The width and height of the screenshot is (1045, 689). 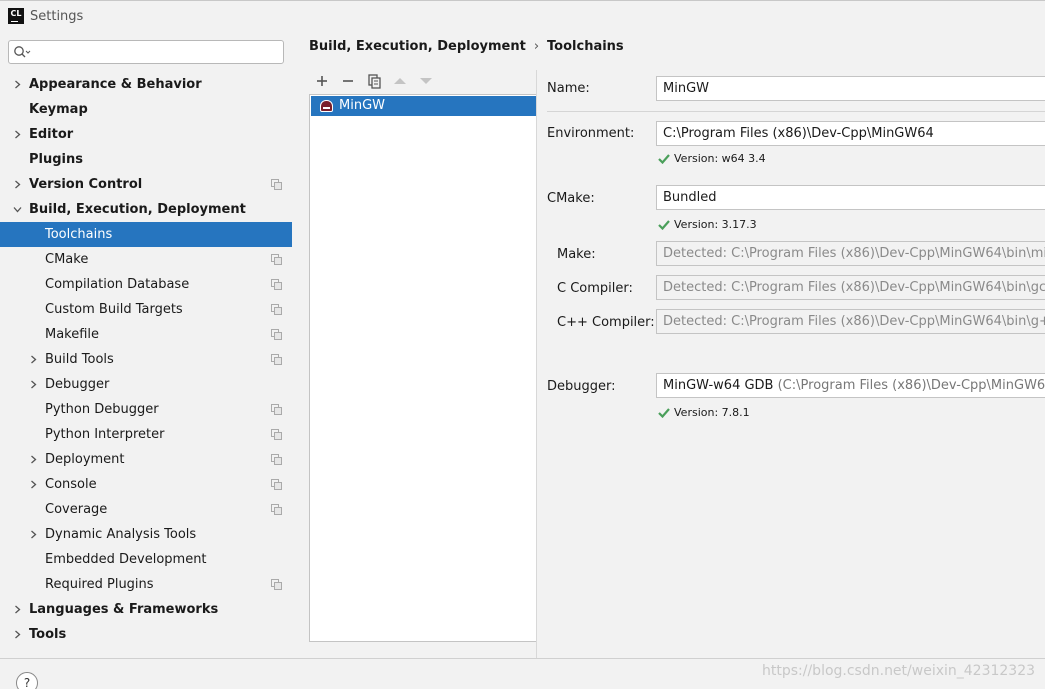 I want to click on cmake-select: Bundled, so click(x=850, y=197).